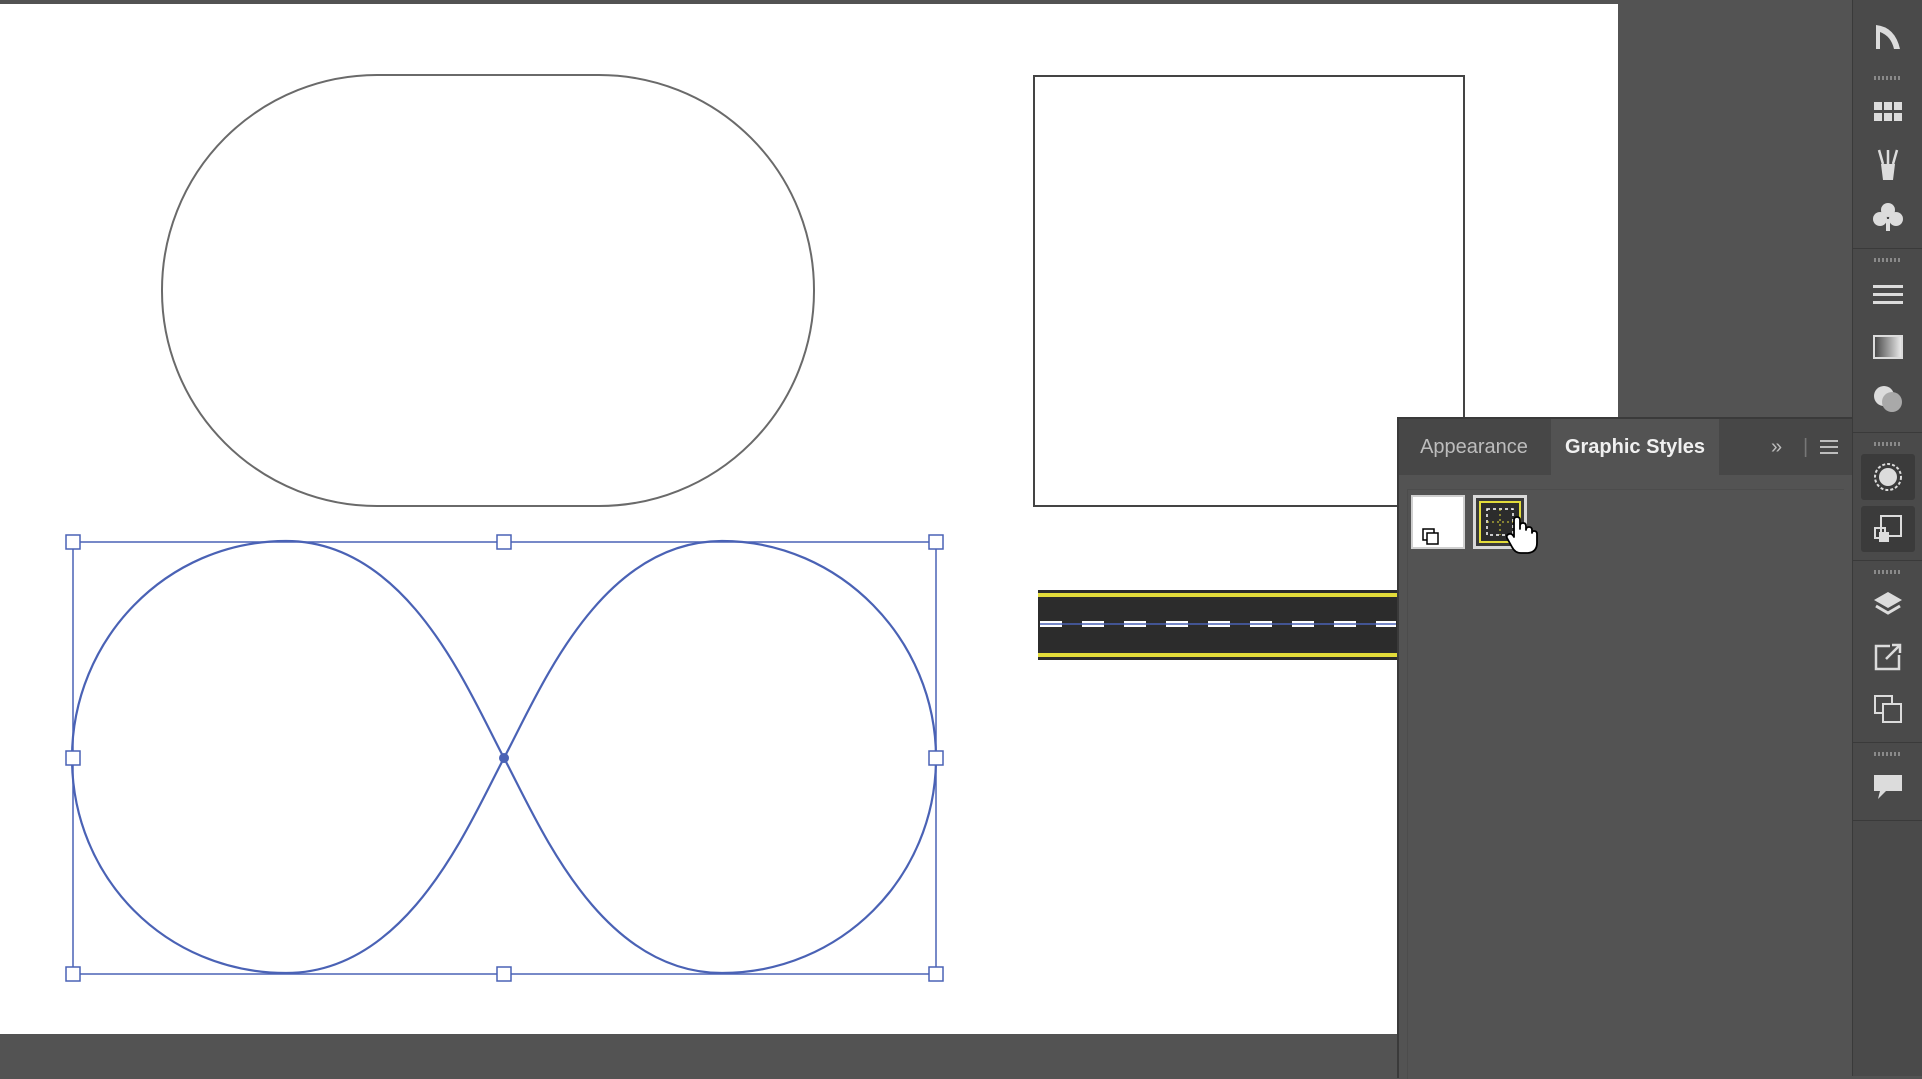  Describe the element at coordinates (1888, 605) in the screenshot. I see `layers-icon` at that location.